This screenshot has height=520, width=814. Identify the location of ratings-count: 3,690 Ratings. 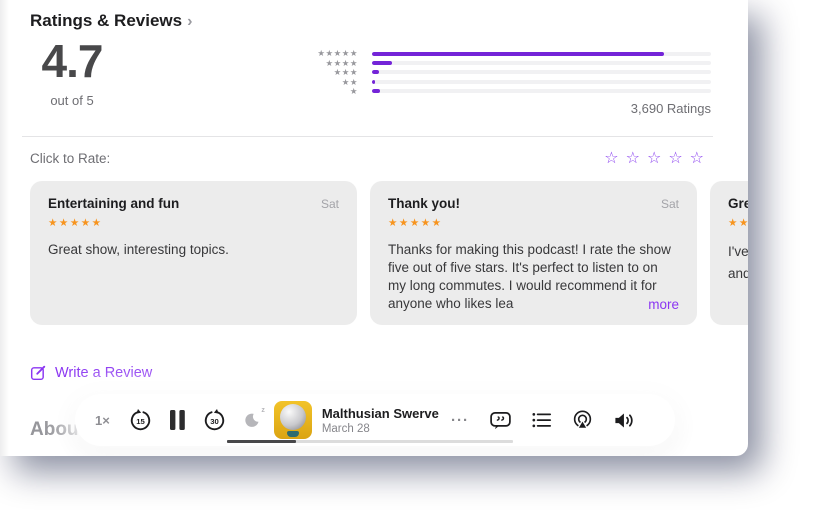
(670, 108).